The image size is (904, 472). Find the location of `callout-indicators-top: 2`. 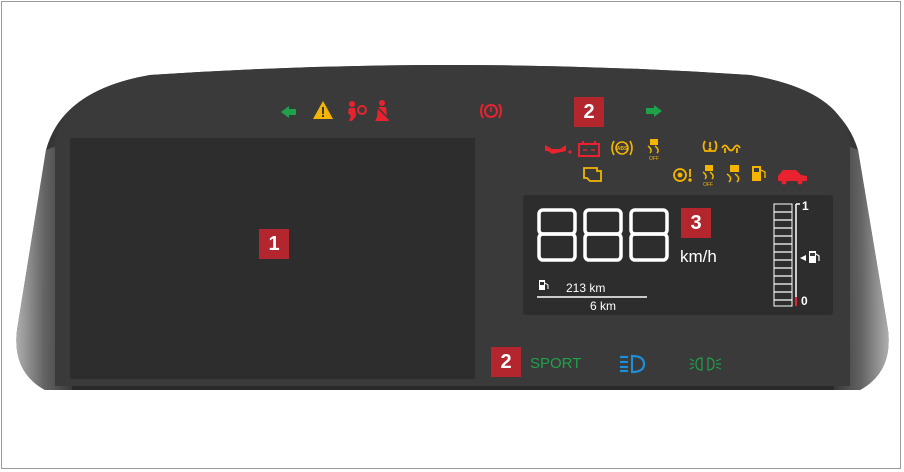

callout-indicators-top: 2 is located at coordinates (589, 112).